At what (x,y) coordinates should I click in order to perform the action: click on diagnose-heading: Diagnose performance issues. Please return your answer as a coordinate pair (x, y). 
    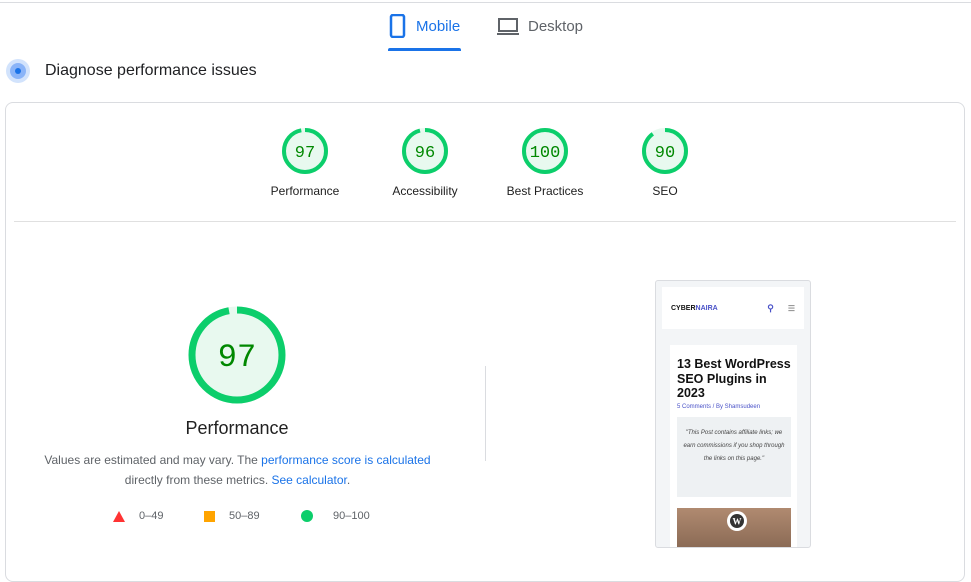
    Looking at the image, I should click on (131, 71).